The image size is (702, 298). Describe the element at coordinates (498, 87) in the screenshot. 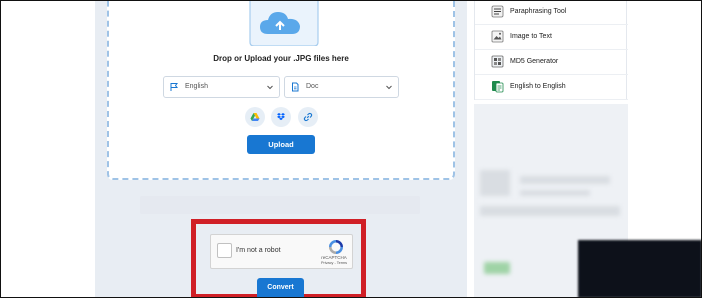

I see `translate-icon` at that location.